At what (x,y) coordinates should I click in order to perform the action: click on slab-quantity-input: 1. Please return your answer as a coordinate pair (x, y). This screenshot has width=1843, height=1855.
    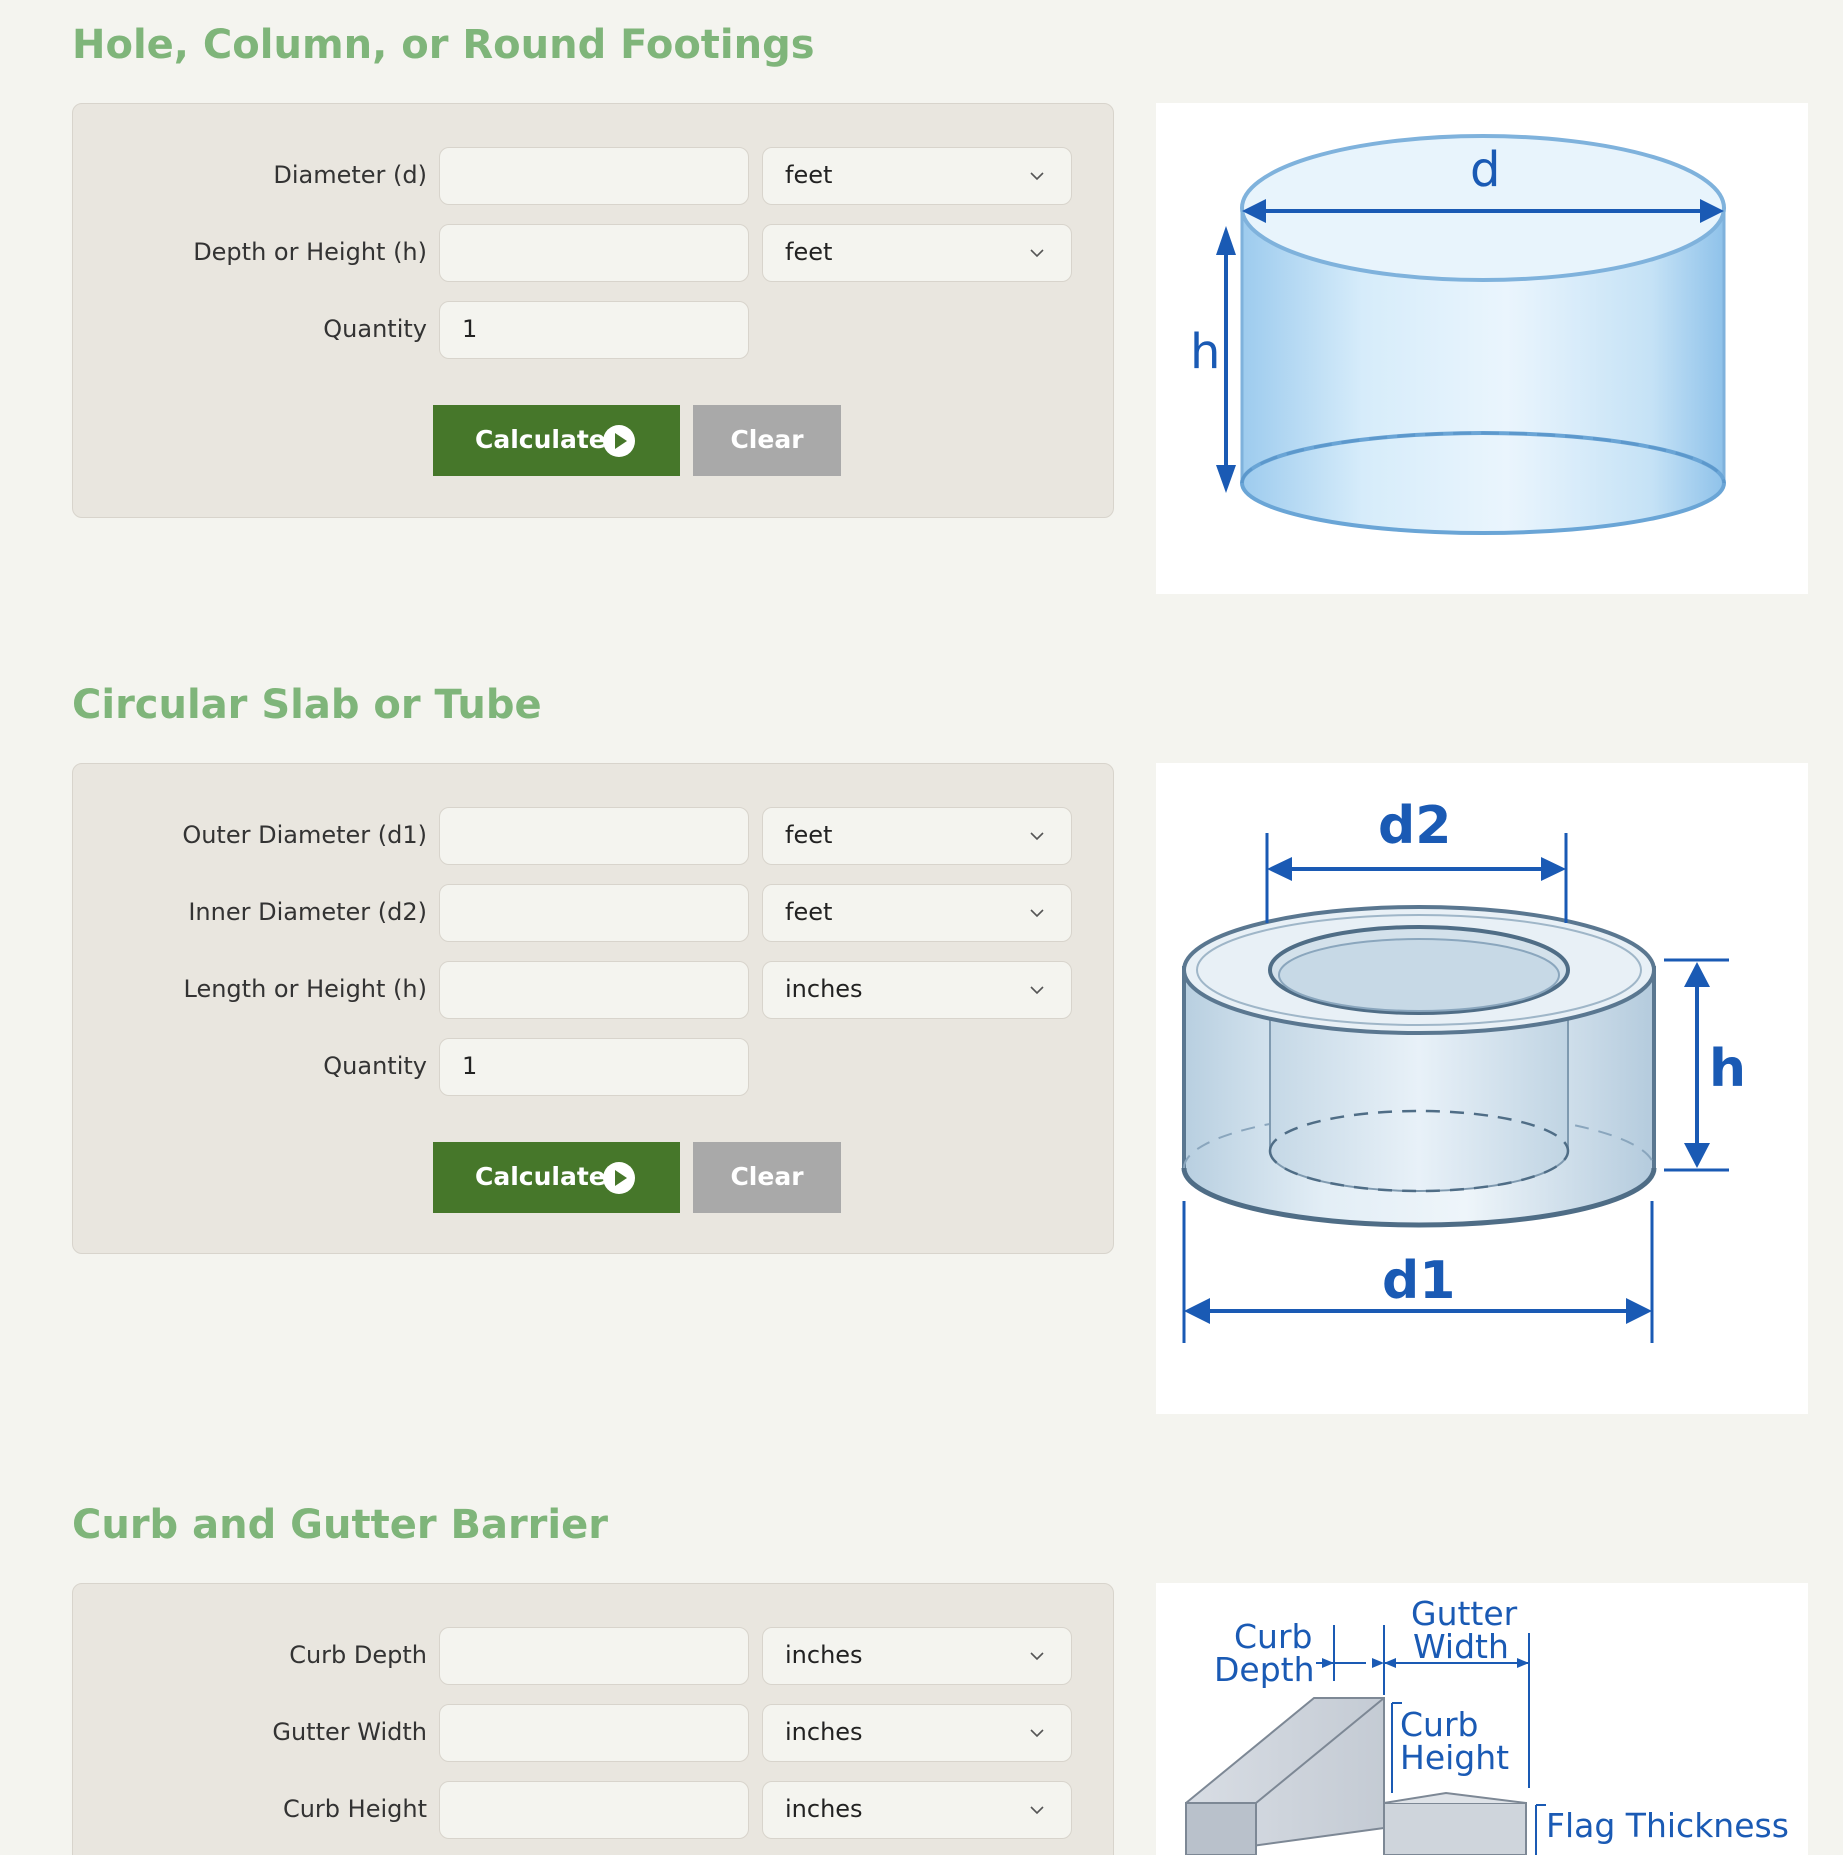
    Looking at the image, I should click on (594, 1067).